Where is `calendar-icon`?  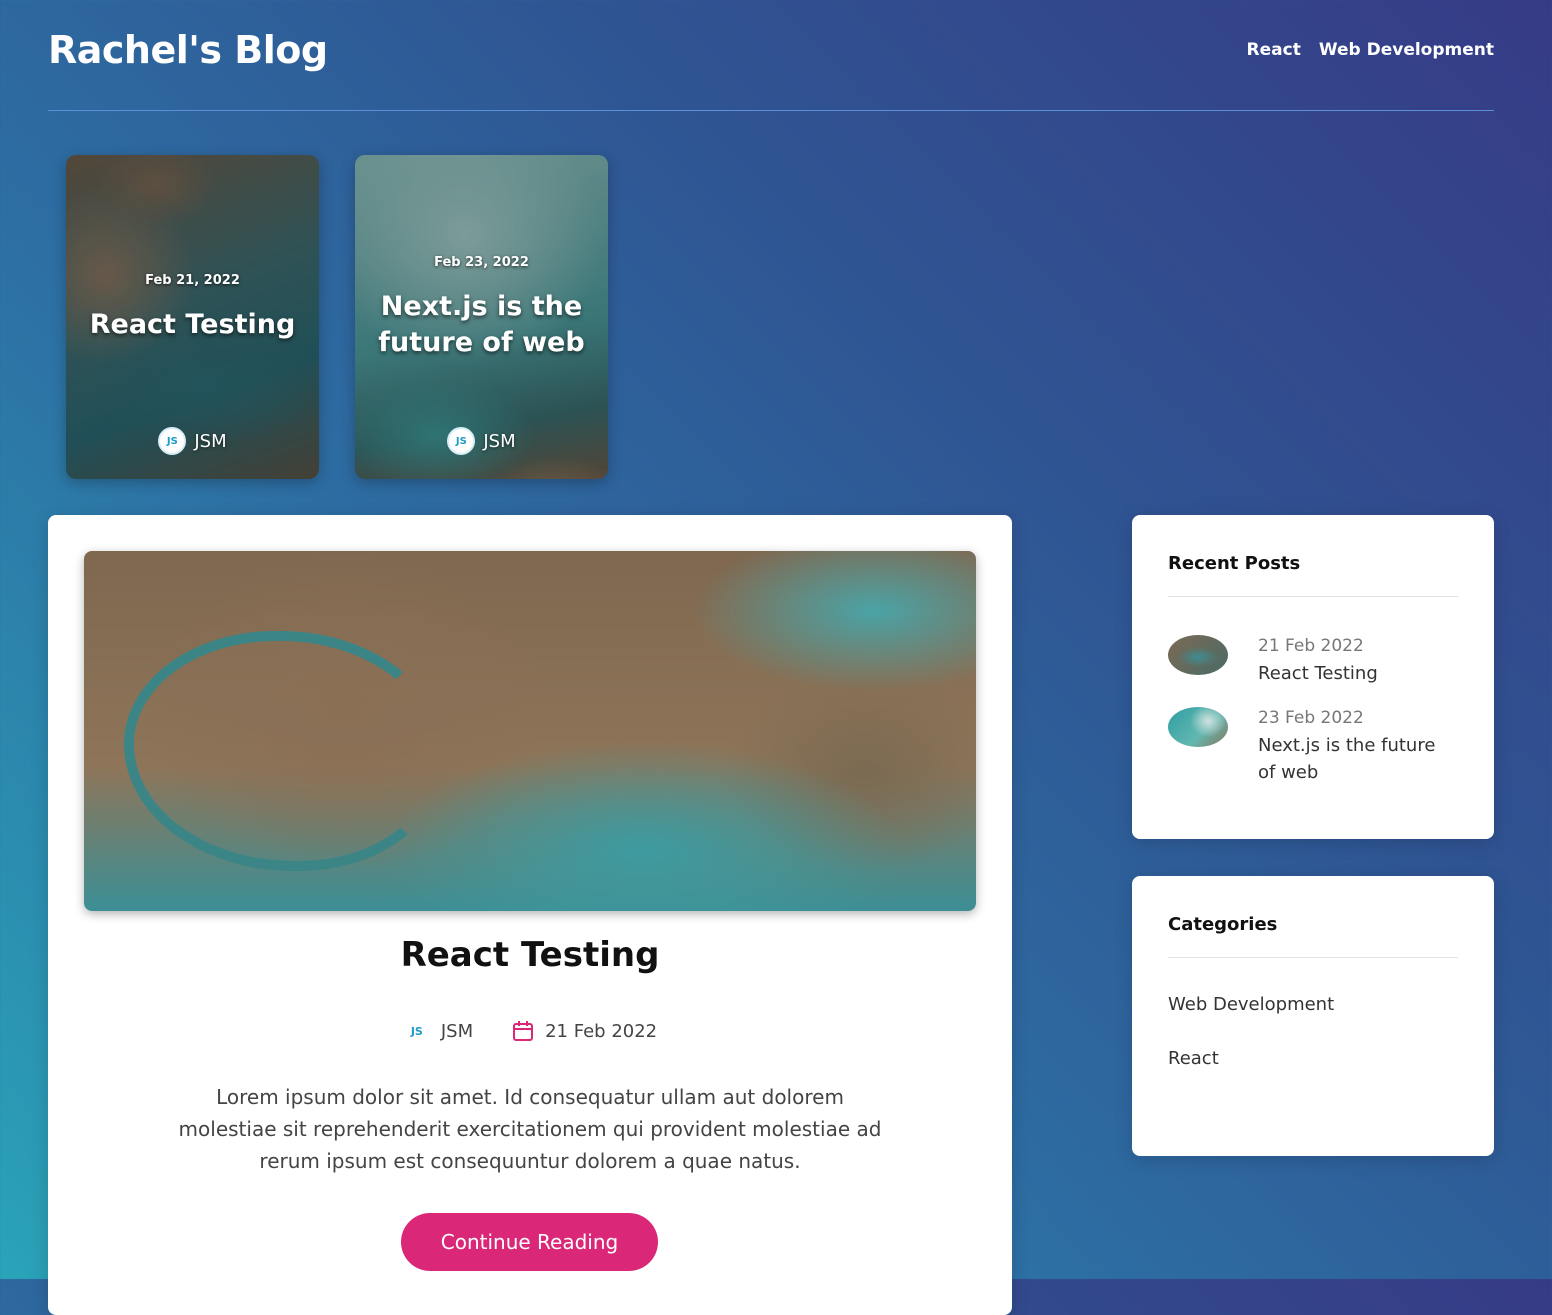 calendar-icon is located at coordinates (523, 1031).